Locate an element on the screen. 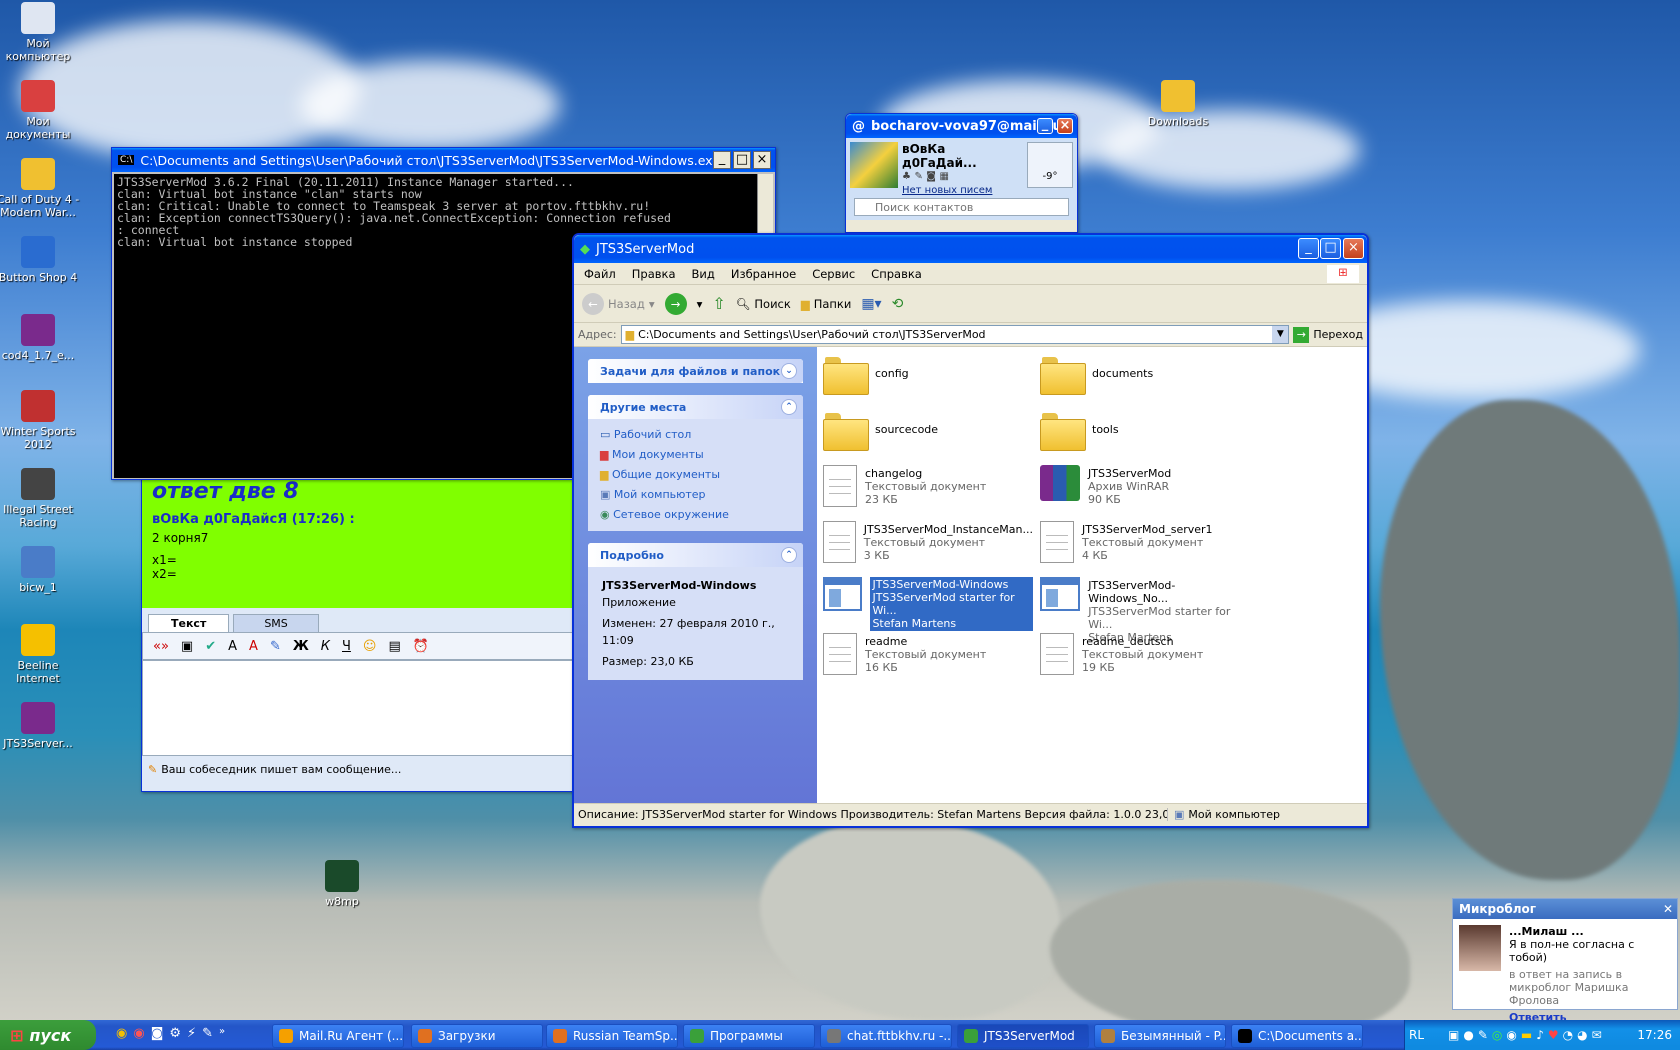  quote-icon: «» is located at coordinates (161, 646).